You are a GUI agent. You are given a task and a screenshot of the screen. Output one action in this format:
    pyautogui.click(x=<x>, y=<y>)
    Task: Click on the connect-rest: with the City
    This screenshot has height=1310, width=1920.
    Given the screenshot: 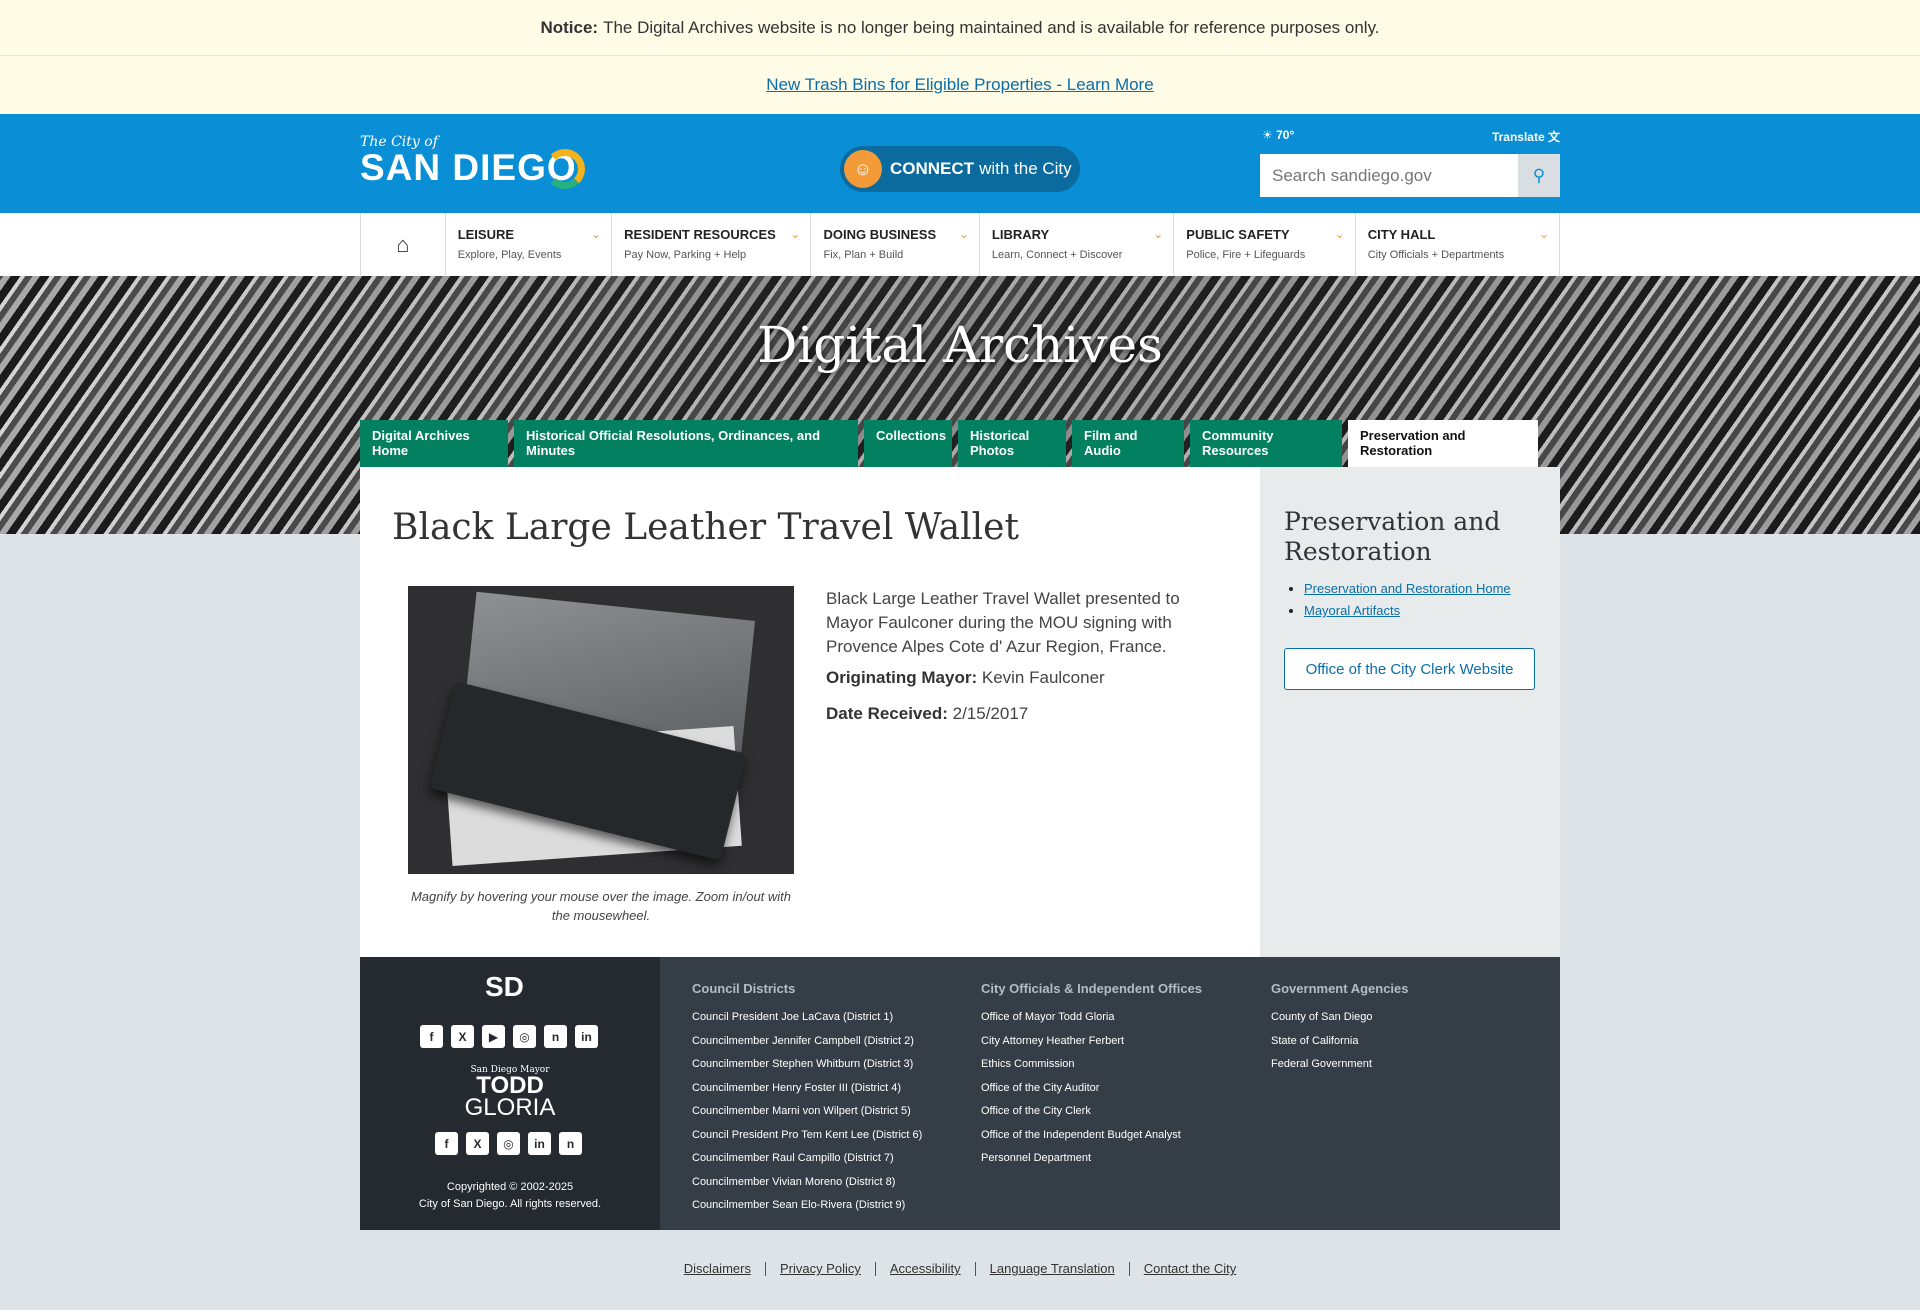 What is the action you would take?
    pyautogui.click(x=1025, y=168)
    